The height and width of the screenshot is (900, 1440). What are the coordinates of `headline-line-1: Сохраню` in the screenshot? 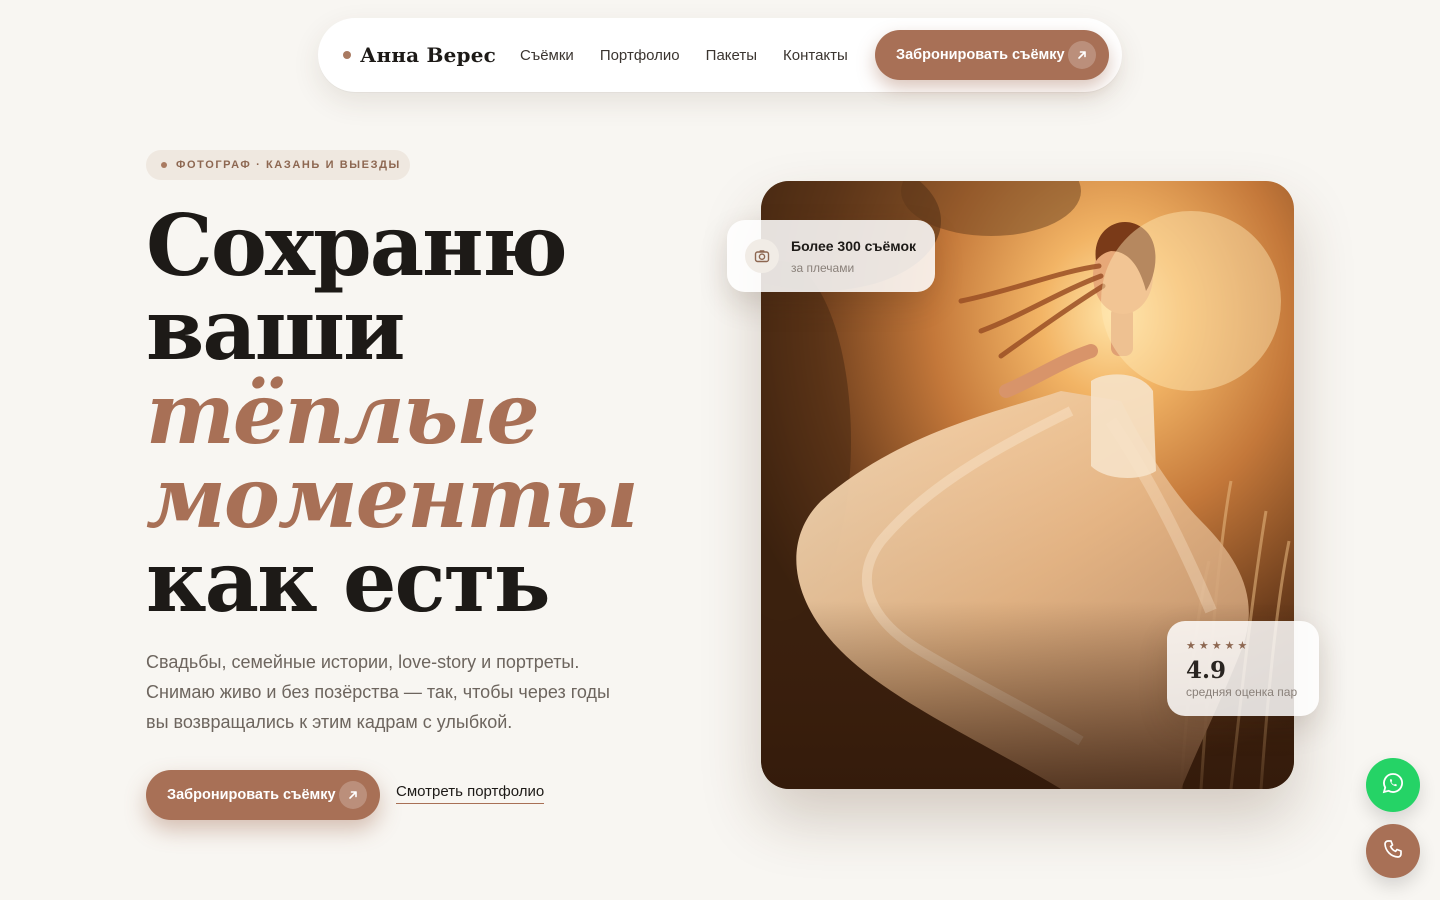 It's located at (357, 245).